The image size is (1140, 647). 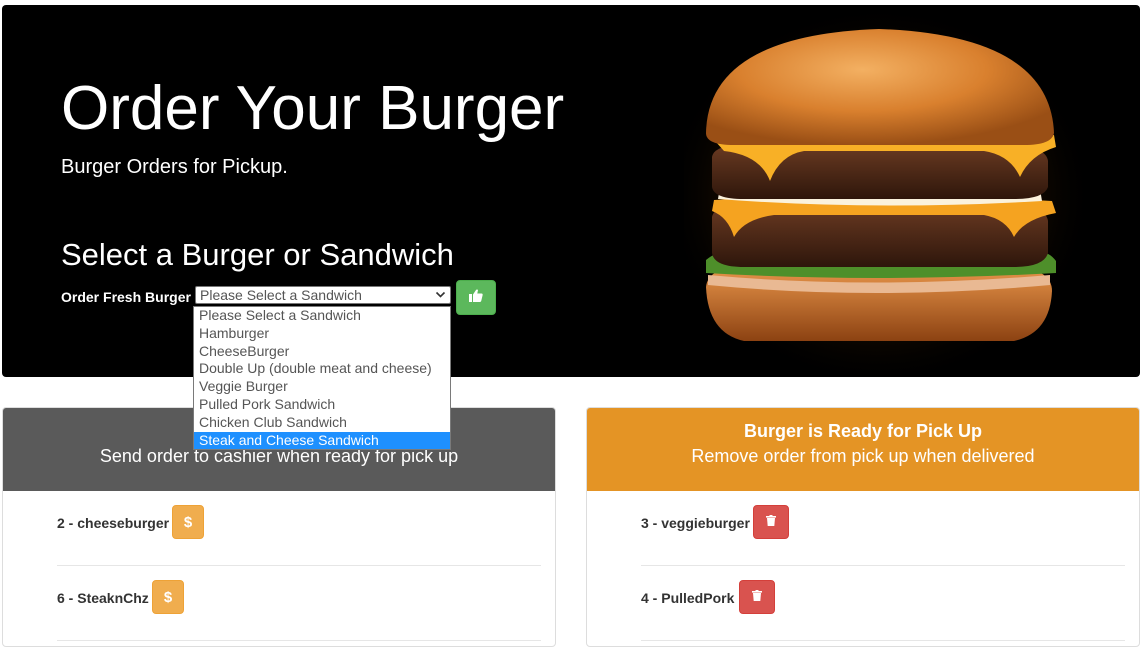 What do you see at coordinates (257, 254) in the screenshot?
I see `section-title: Select a Burger or Sandwich` at bounding box center [257, 254].